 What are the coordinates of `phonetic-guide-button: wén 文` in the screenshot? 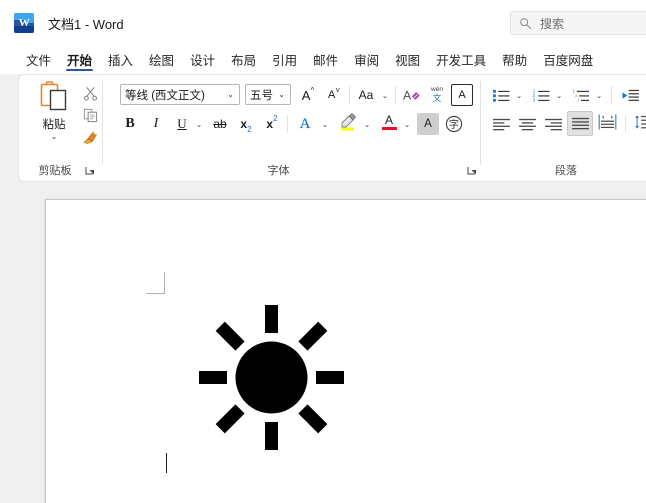 It's located at (437, 94).